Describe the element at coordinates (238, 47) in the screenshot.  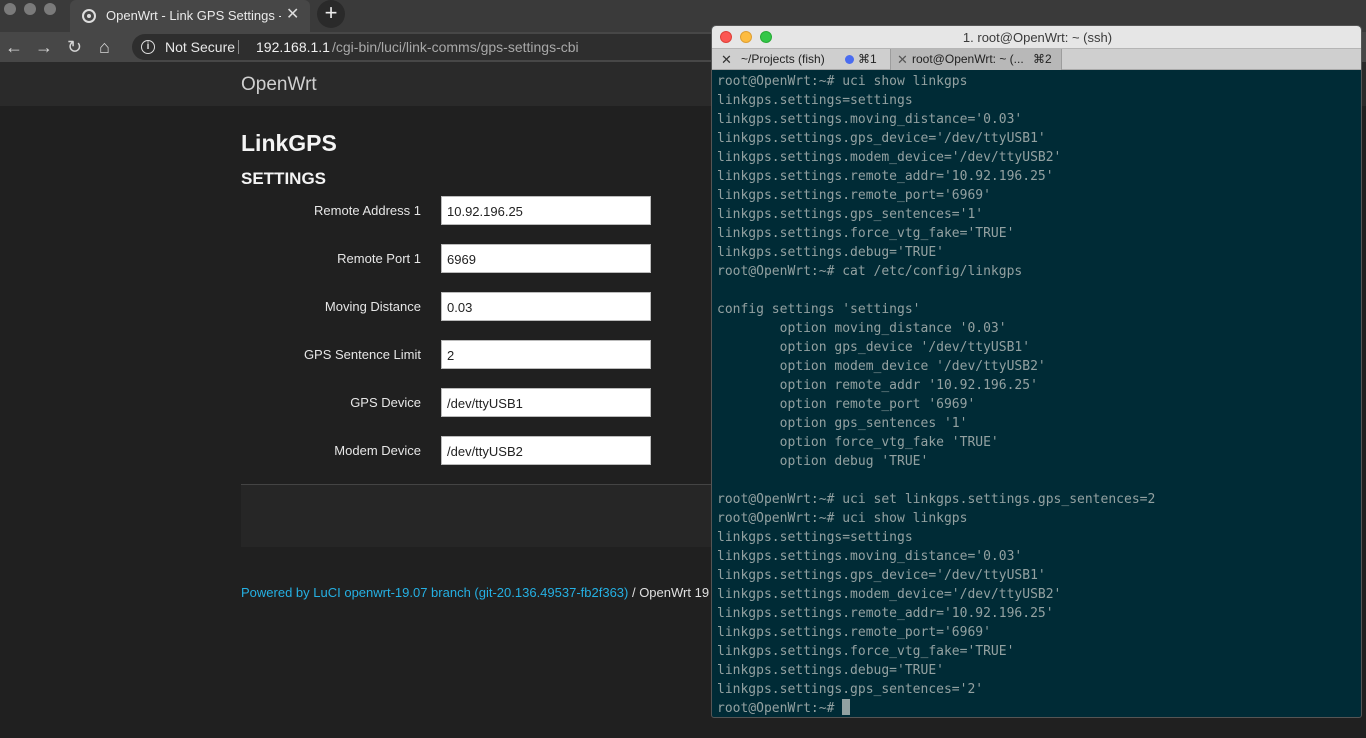
I see `address-bar-divider` at that location.